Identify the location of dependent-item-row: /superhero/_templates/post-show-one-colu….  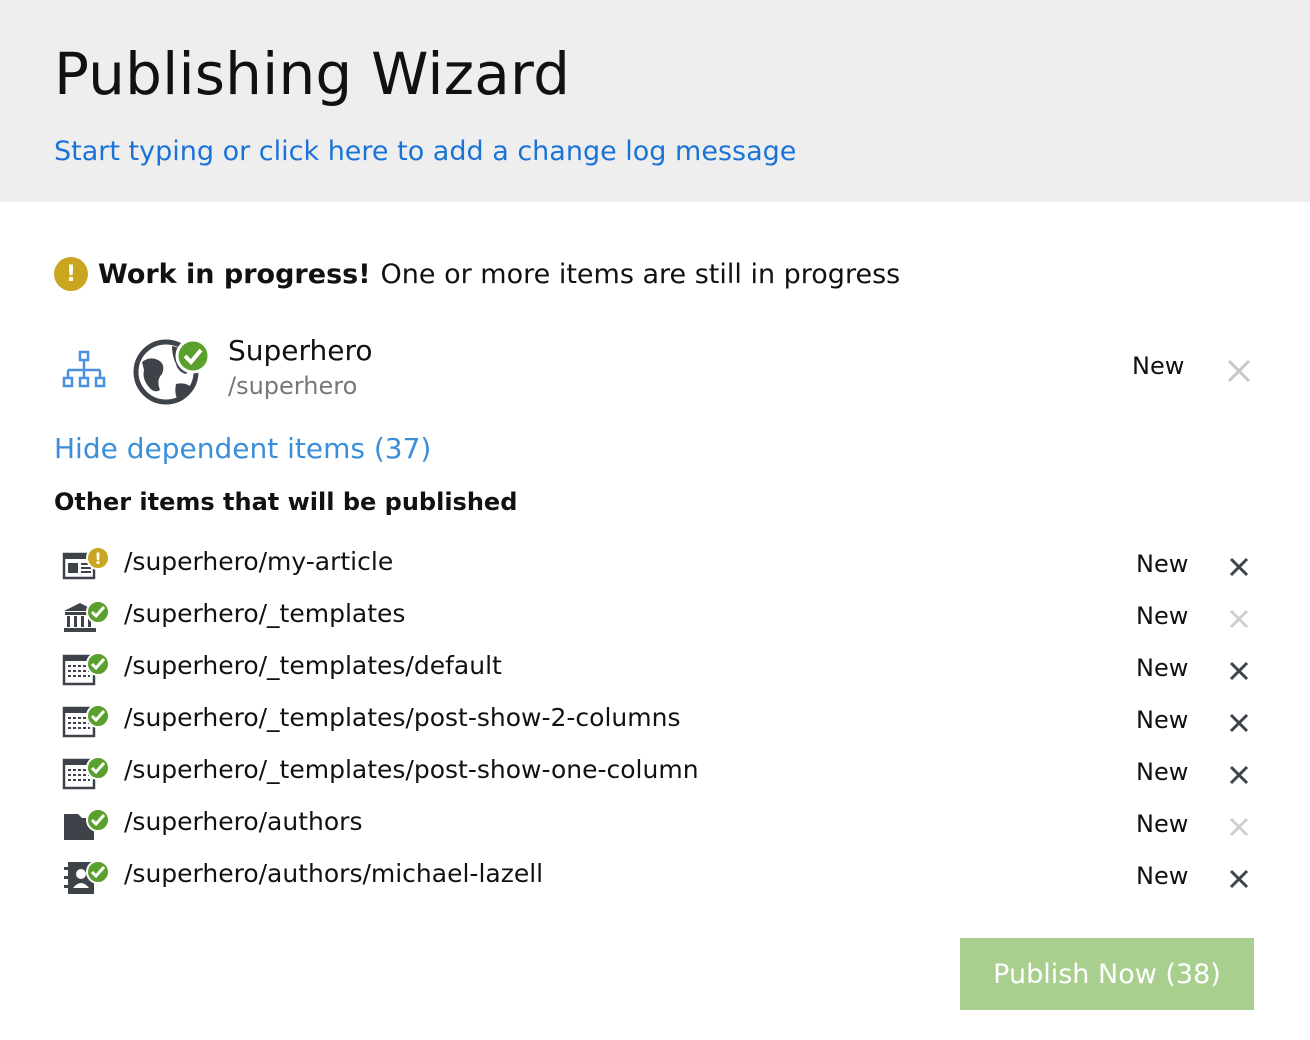
(656, 774).